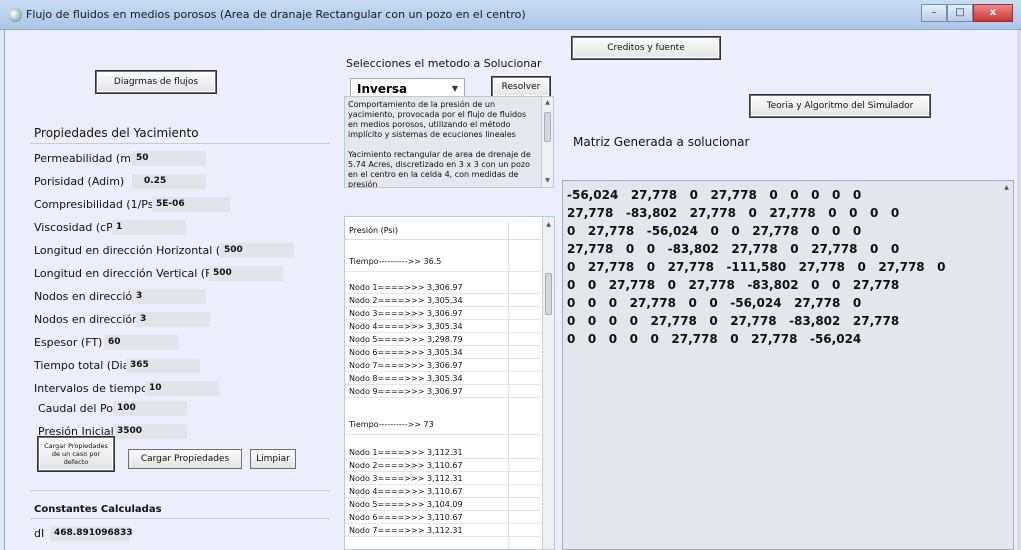  I want to click on list-item: Tiempo---------->> 36.5, so click(443, 262).